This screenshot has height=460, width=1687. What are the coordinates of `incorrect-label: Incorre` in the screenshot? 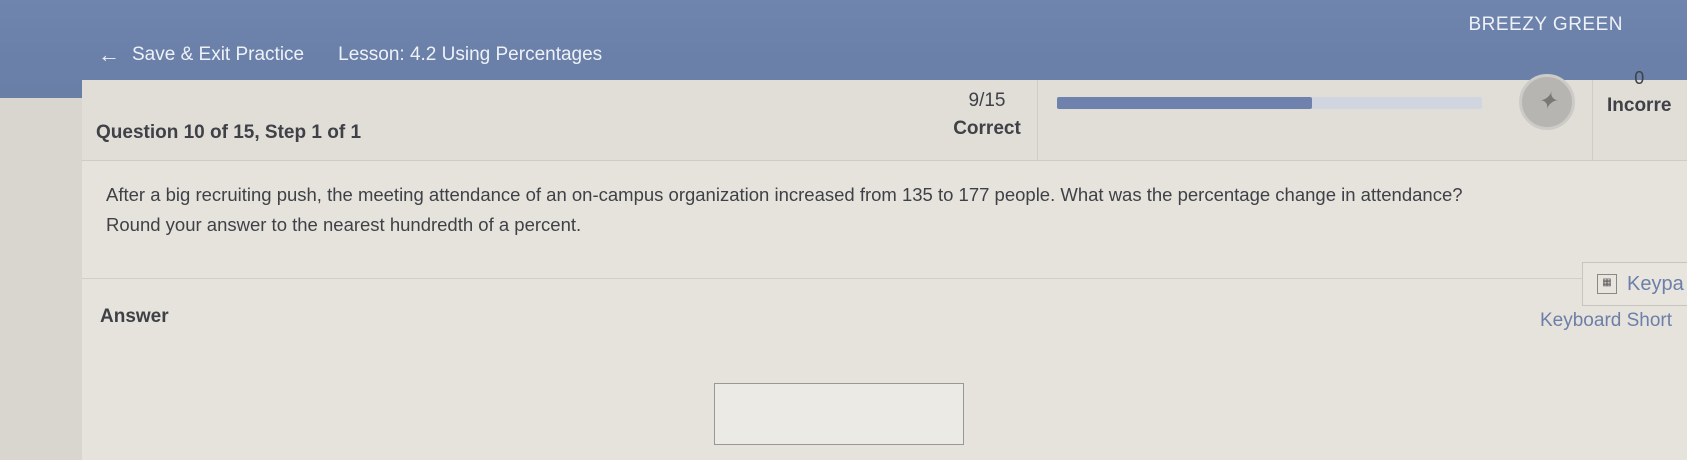 It's located at (1639, 105).